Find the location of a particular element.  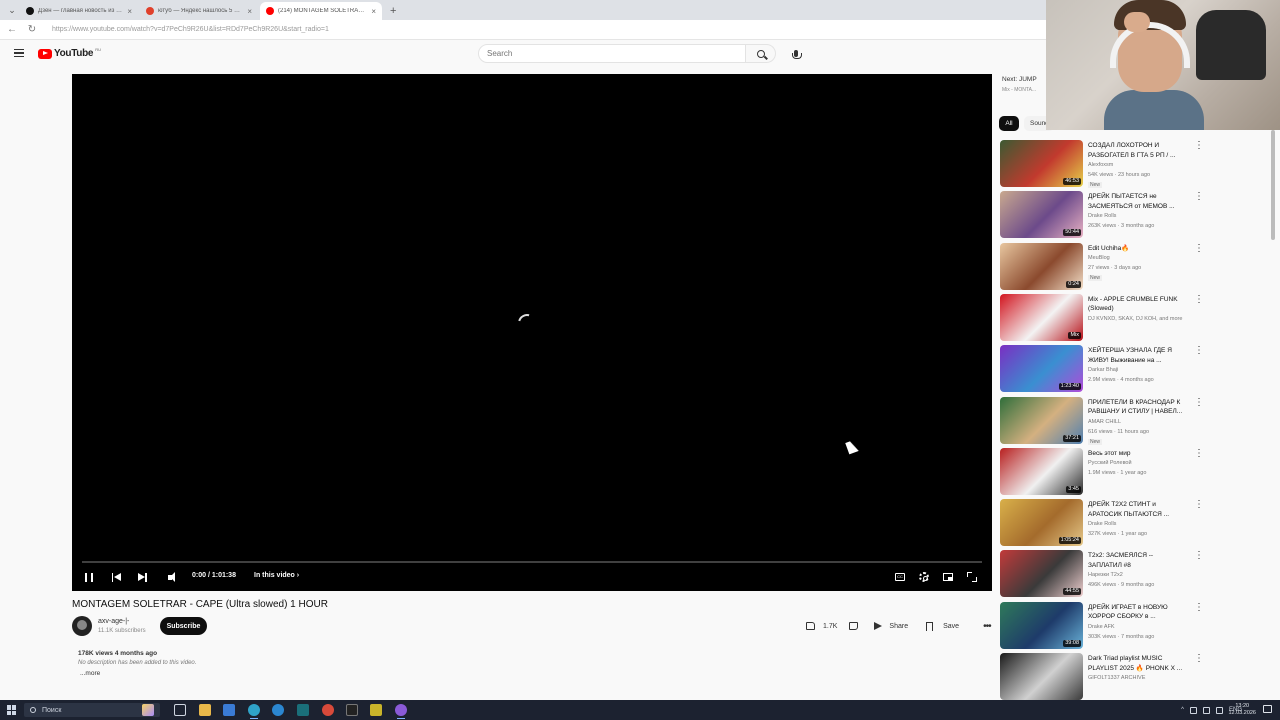

recommendation-thumbnail: 0:24 is located at coordinates (1041, 266).